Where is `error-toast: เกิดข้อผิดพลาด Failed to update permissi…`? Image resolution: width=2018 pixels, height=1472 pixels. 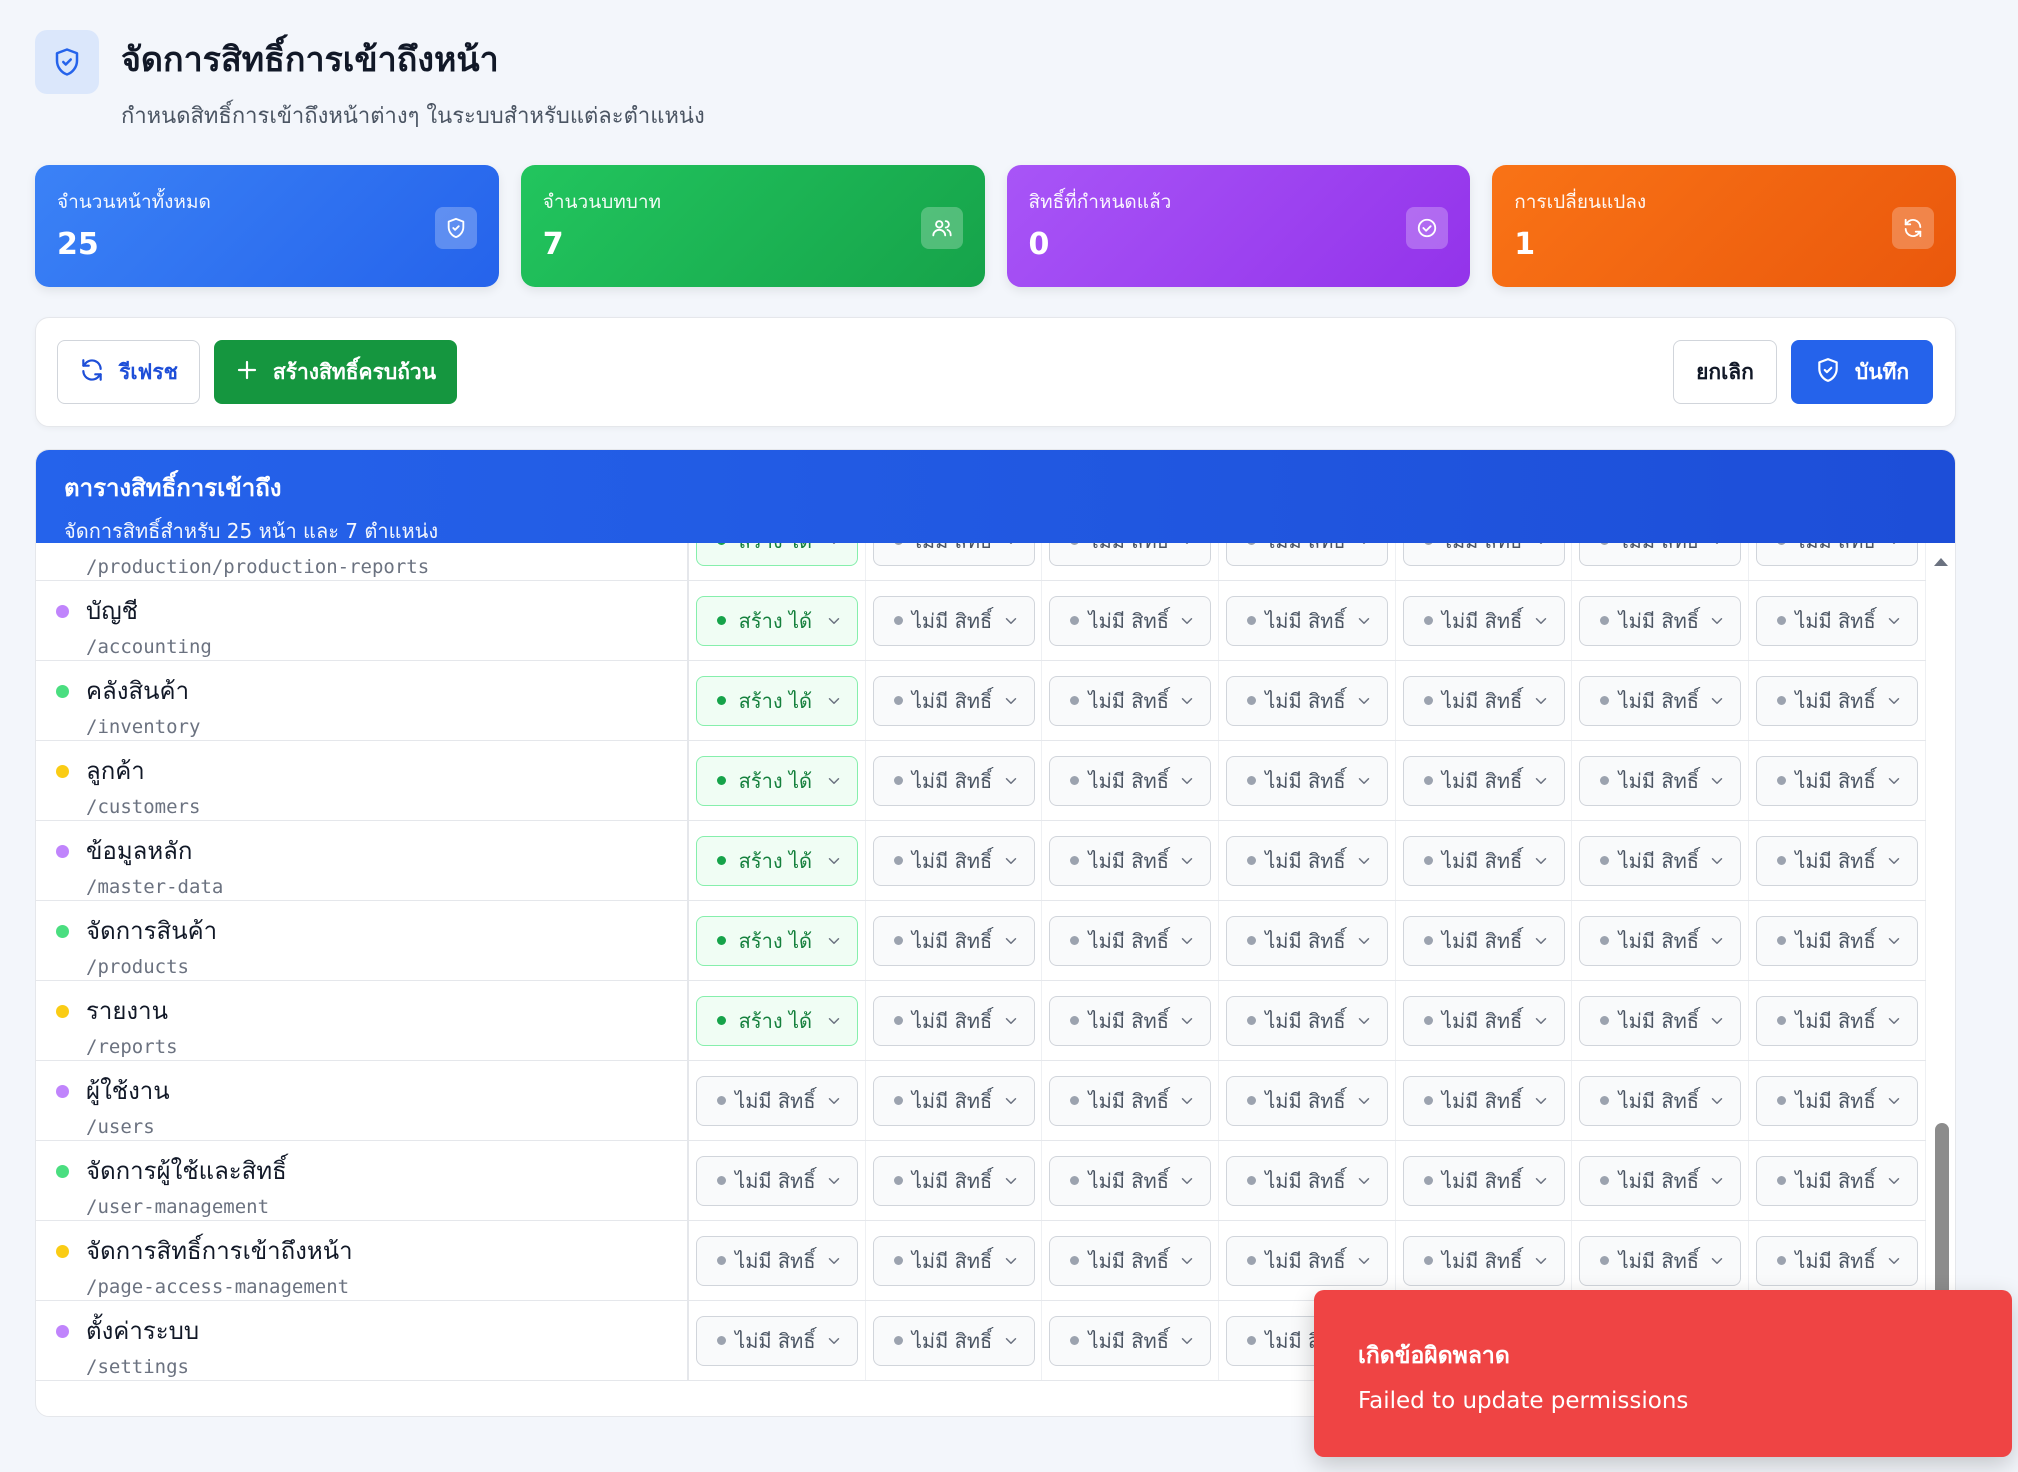 error-toast: เกิดข้อผิดพลาด Failed to update permissi… is located at coordinates (1663, 1373).